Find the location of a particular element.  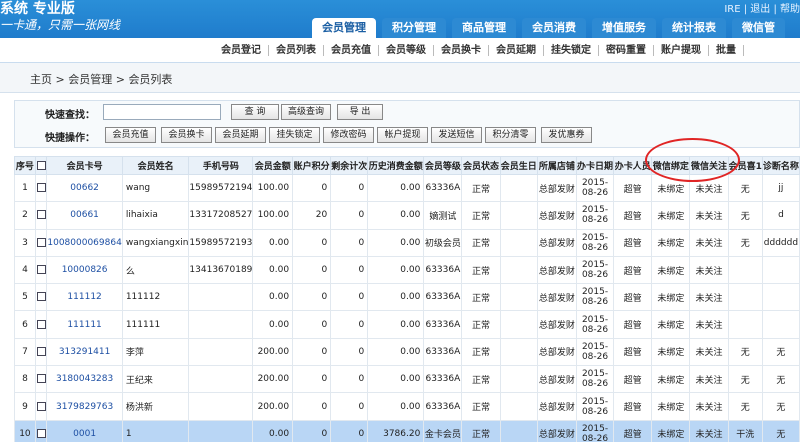

breadcrumb-section: 会员管理 is located at coordinates (90, 79).